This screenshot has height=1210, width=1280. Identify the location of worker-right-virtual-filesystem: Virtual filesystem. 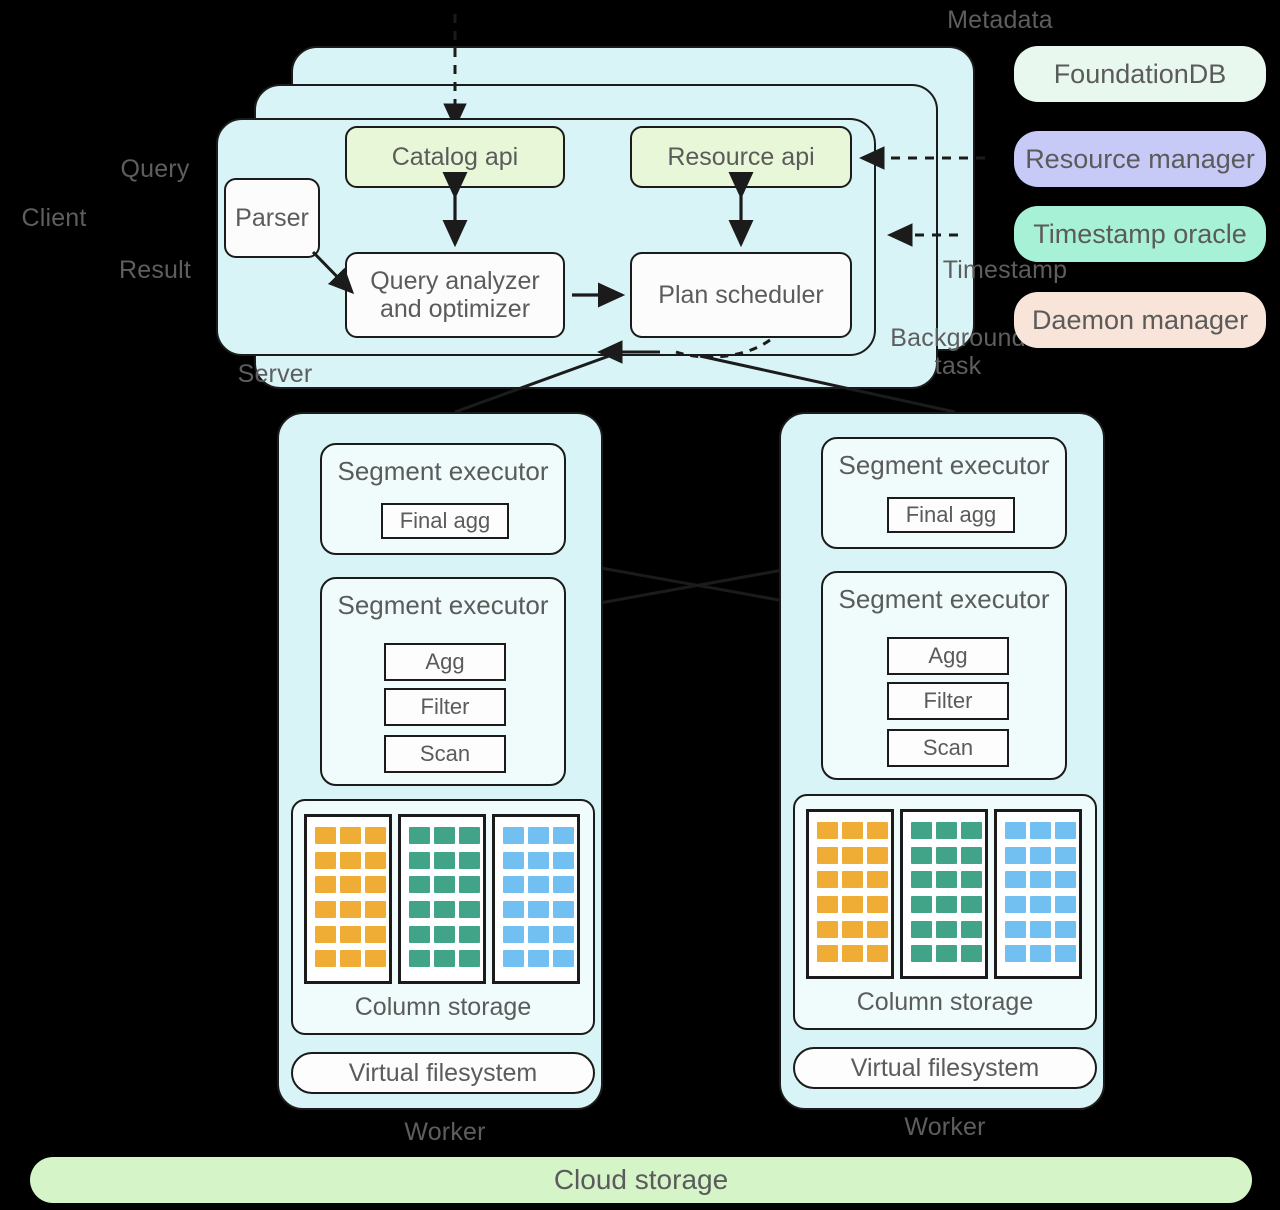
(945, 1068).